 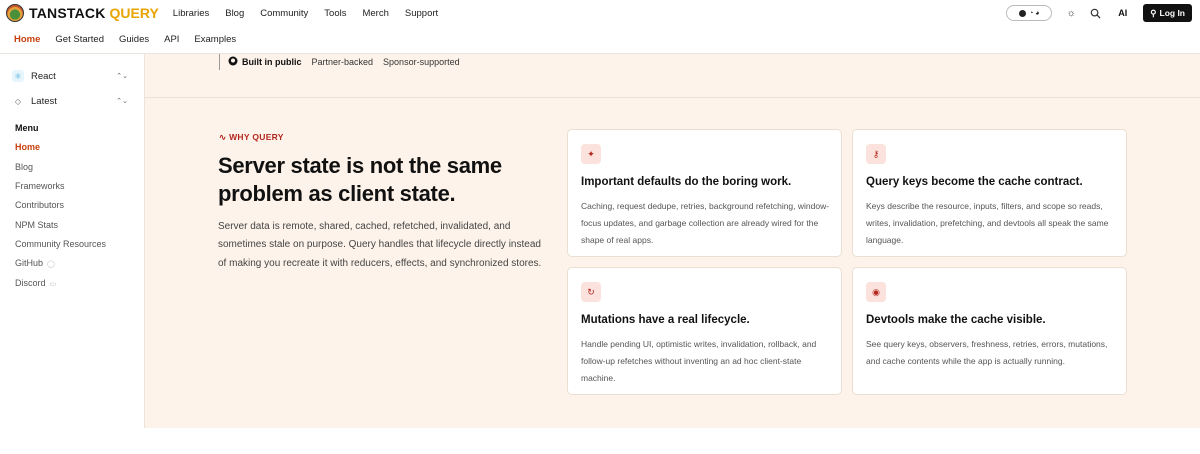 What do you see at coordinates (27, 147) in the screenshot?
I see `sidebar-item-home: Home` at bounding box center [27, 147].